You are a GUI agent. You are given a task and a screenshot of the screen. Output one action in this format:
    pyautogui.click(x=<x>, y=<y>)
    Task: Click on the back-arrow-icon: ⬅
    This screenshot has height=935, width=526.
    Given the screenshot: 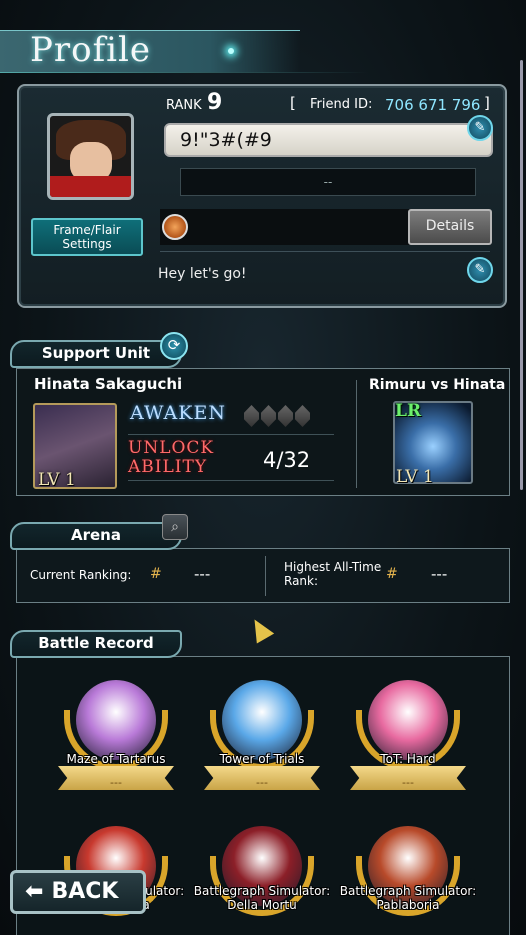 What is the action you would take?
    pyautogui.click(x=34, y=891)
    